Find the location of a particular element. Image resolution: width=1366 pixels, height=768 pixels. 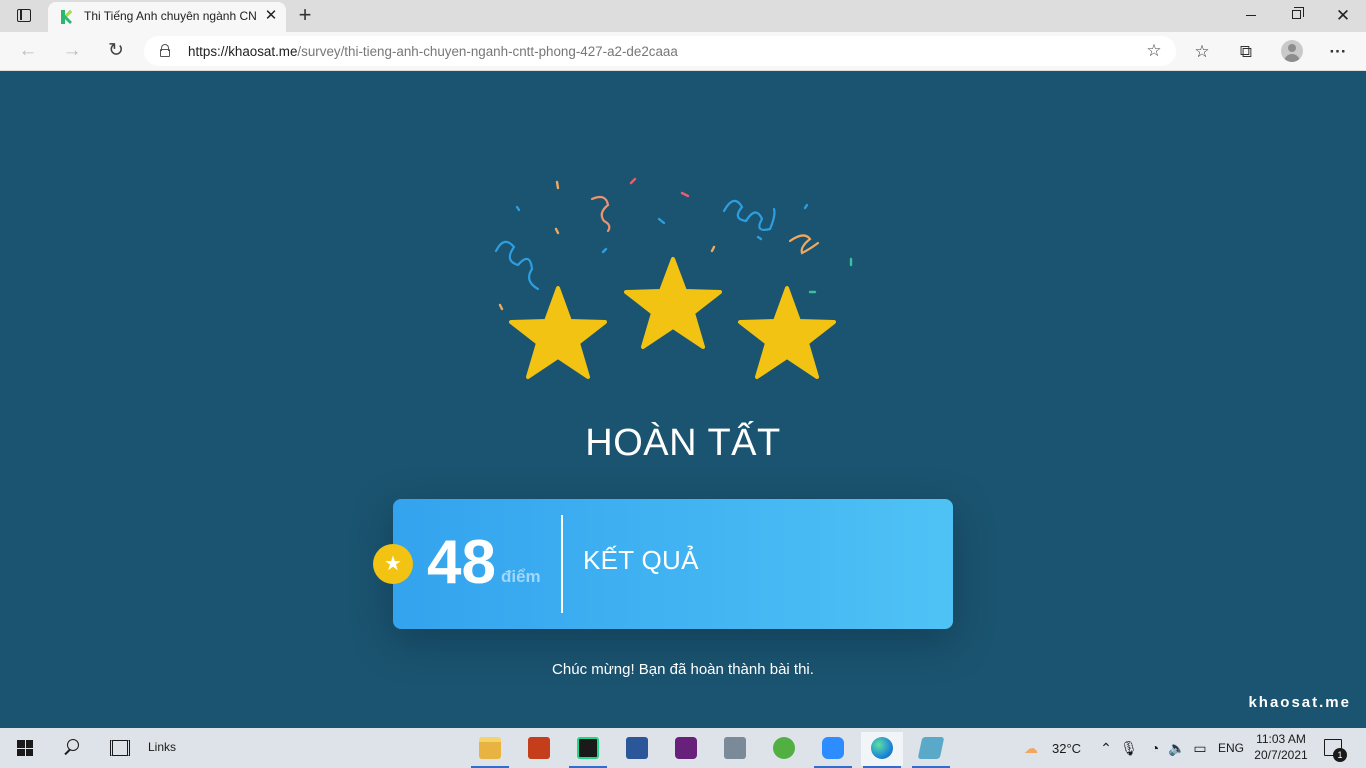

restore-icon is located at coordinates (1298, 13).